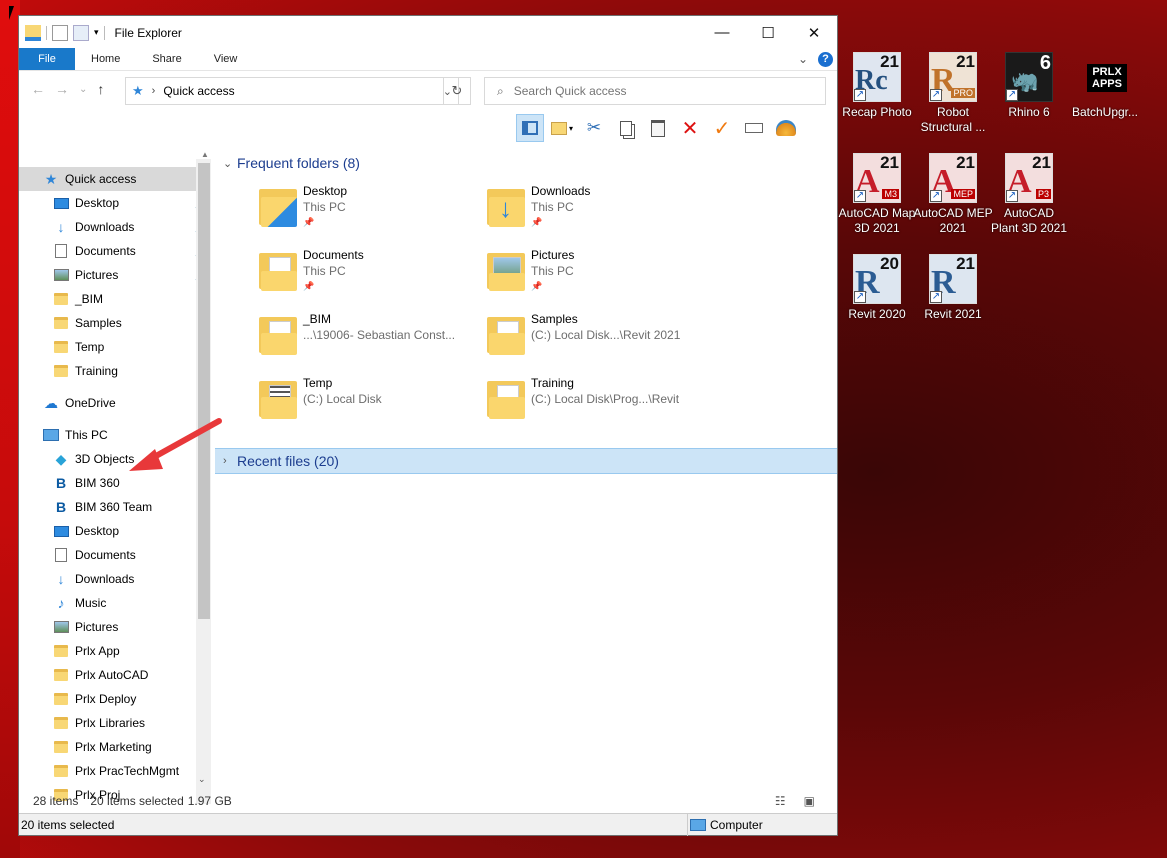 This screenshot has height=858, width=1167. What do you see at coordinates (526, 163) in the screenshot?
I see `frequent-folders-header: ⌄ Frequent folders (8)` at bounding box center [526, 163].